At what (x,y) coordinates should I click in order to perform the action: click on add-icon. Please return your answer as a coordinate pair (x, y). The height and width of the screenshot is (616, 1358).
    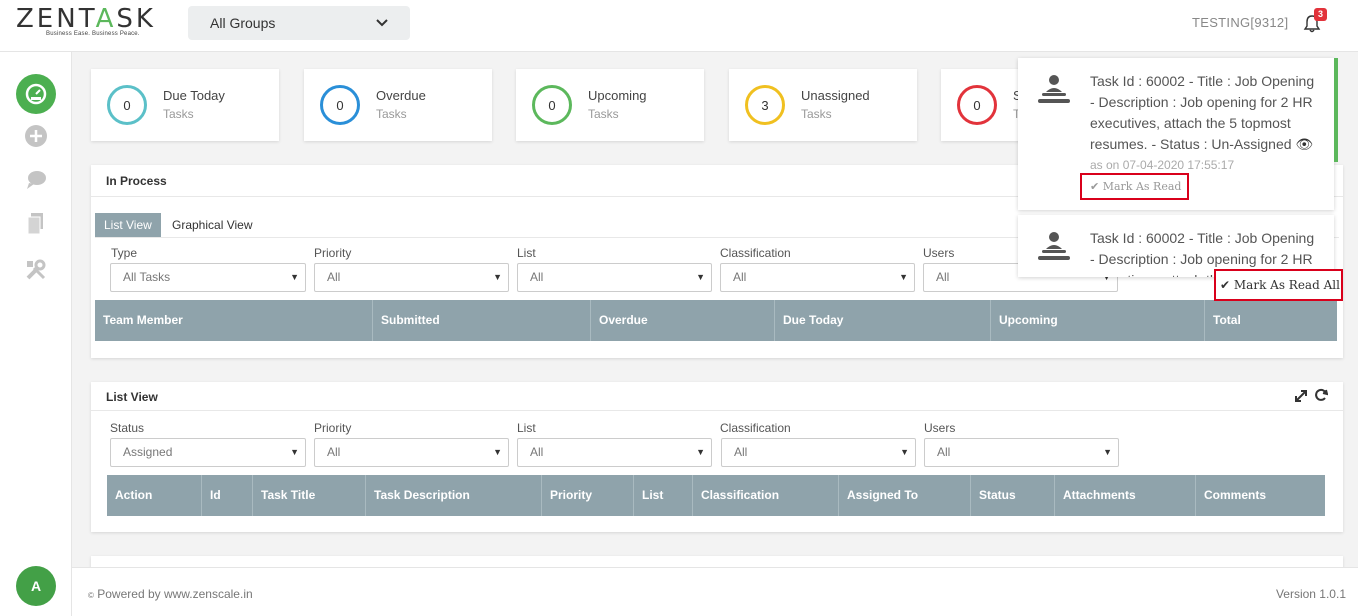
    Looking at the image, I should click on (36, 136).